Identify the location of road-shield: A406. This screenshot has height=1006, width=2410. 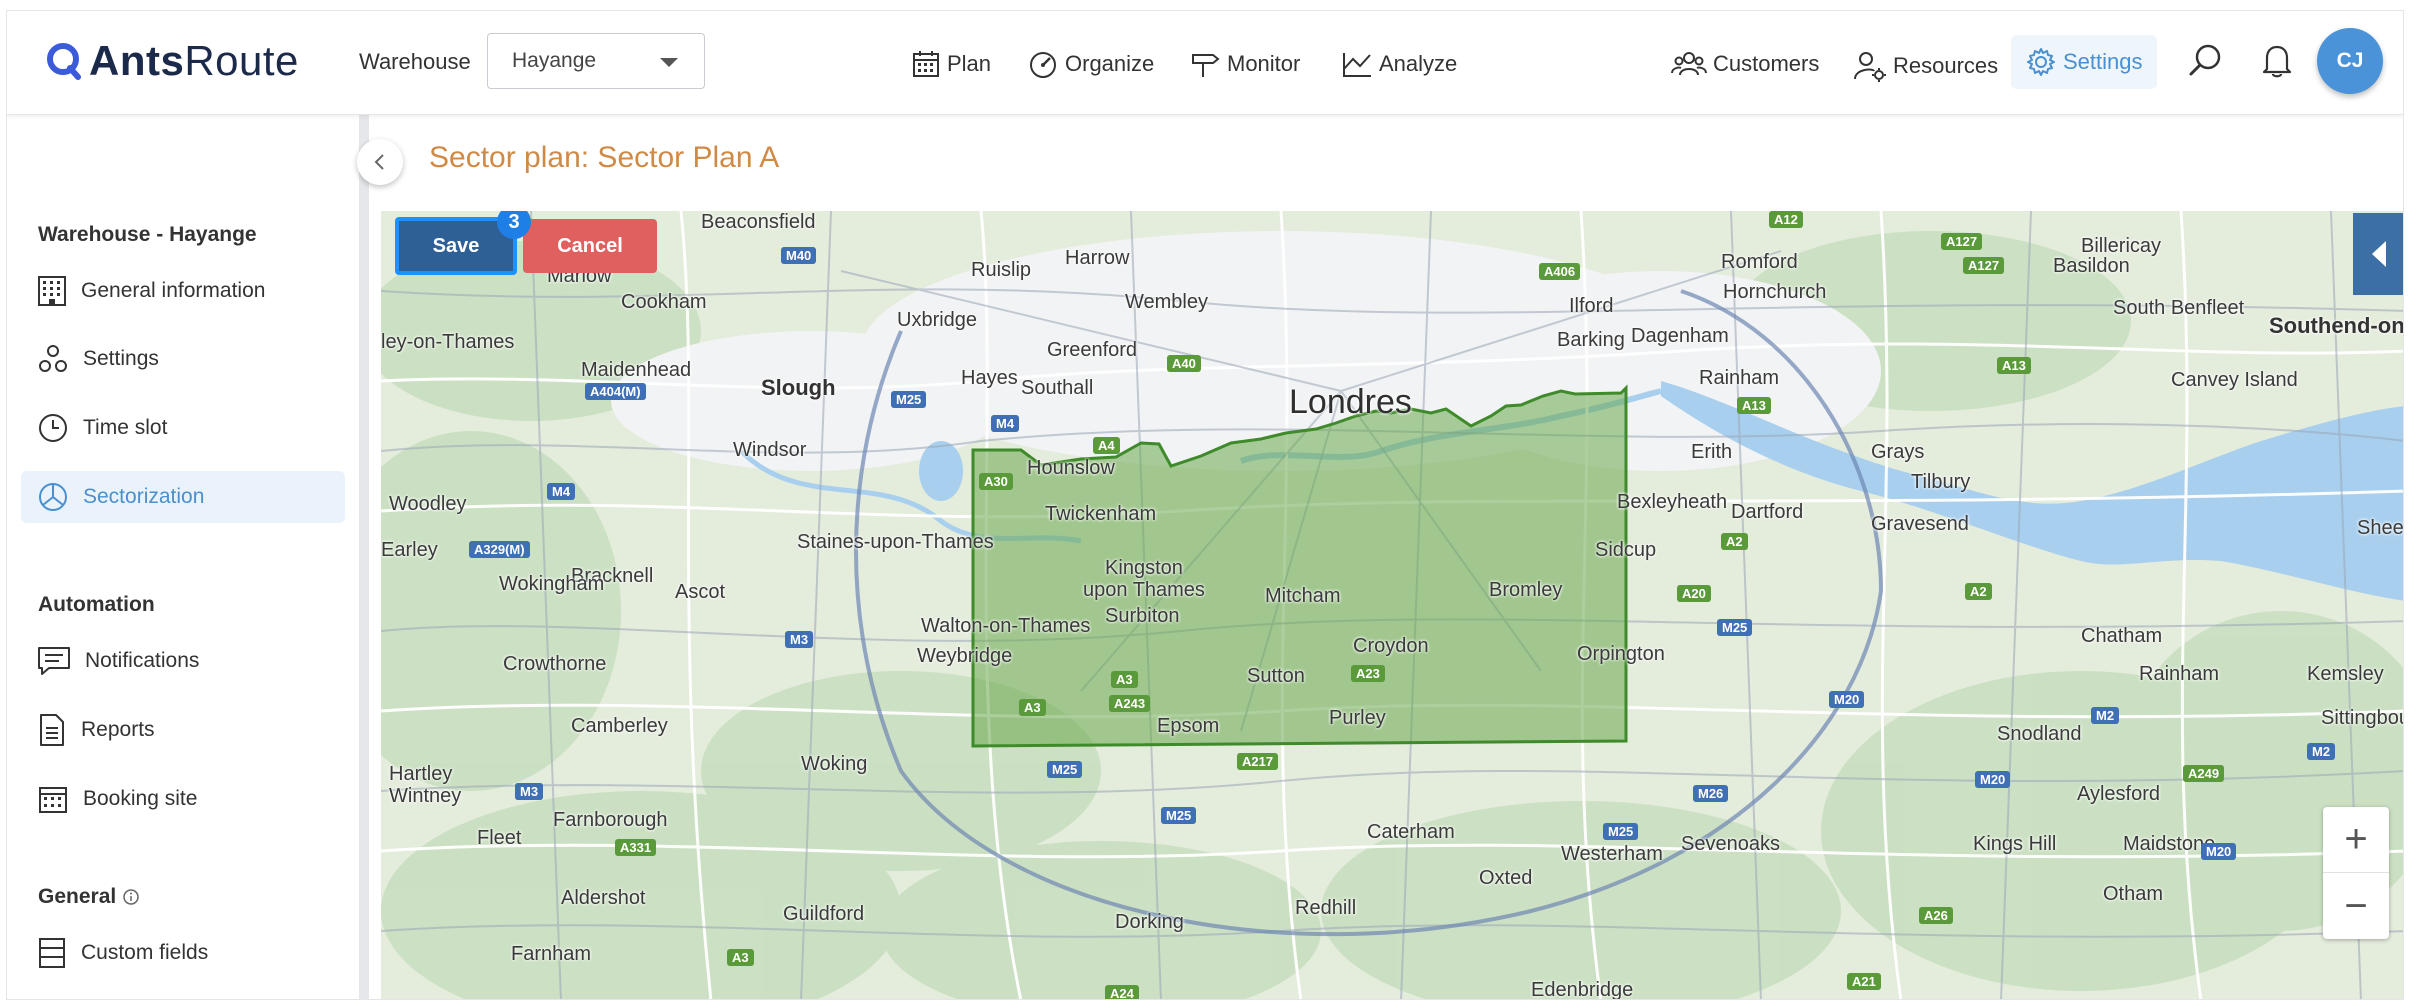
(1560, 271).